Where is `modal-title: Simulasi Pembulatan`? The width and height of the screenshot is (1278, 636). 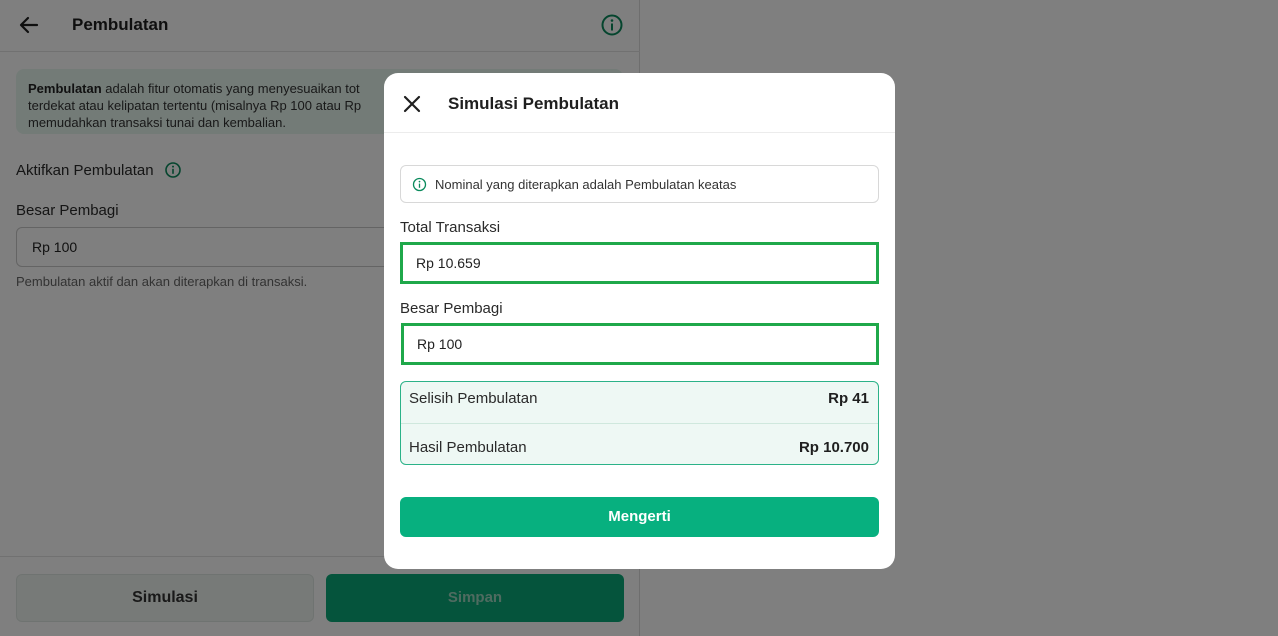
modal-title: Simulasi Pembulatan is located at coordinates (533, 103).